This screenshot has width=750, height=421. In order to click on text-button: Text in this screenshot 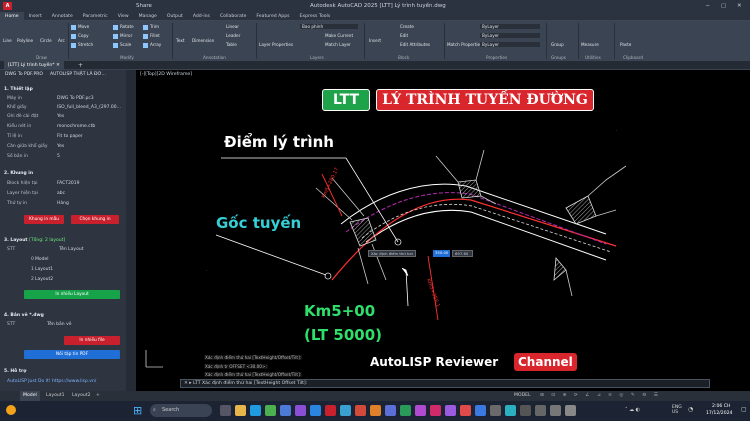, I will do `click(180, 40)`.